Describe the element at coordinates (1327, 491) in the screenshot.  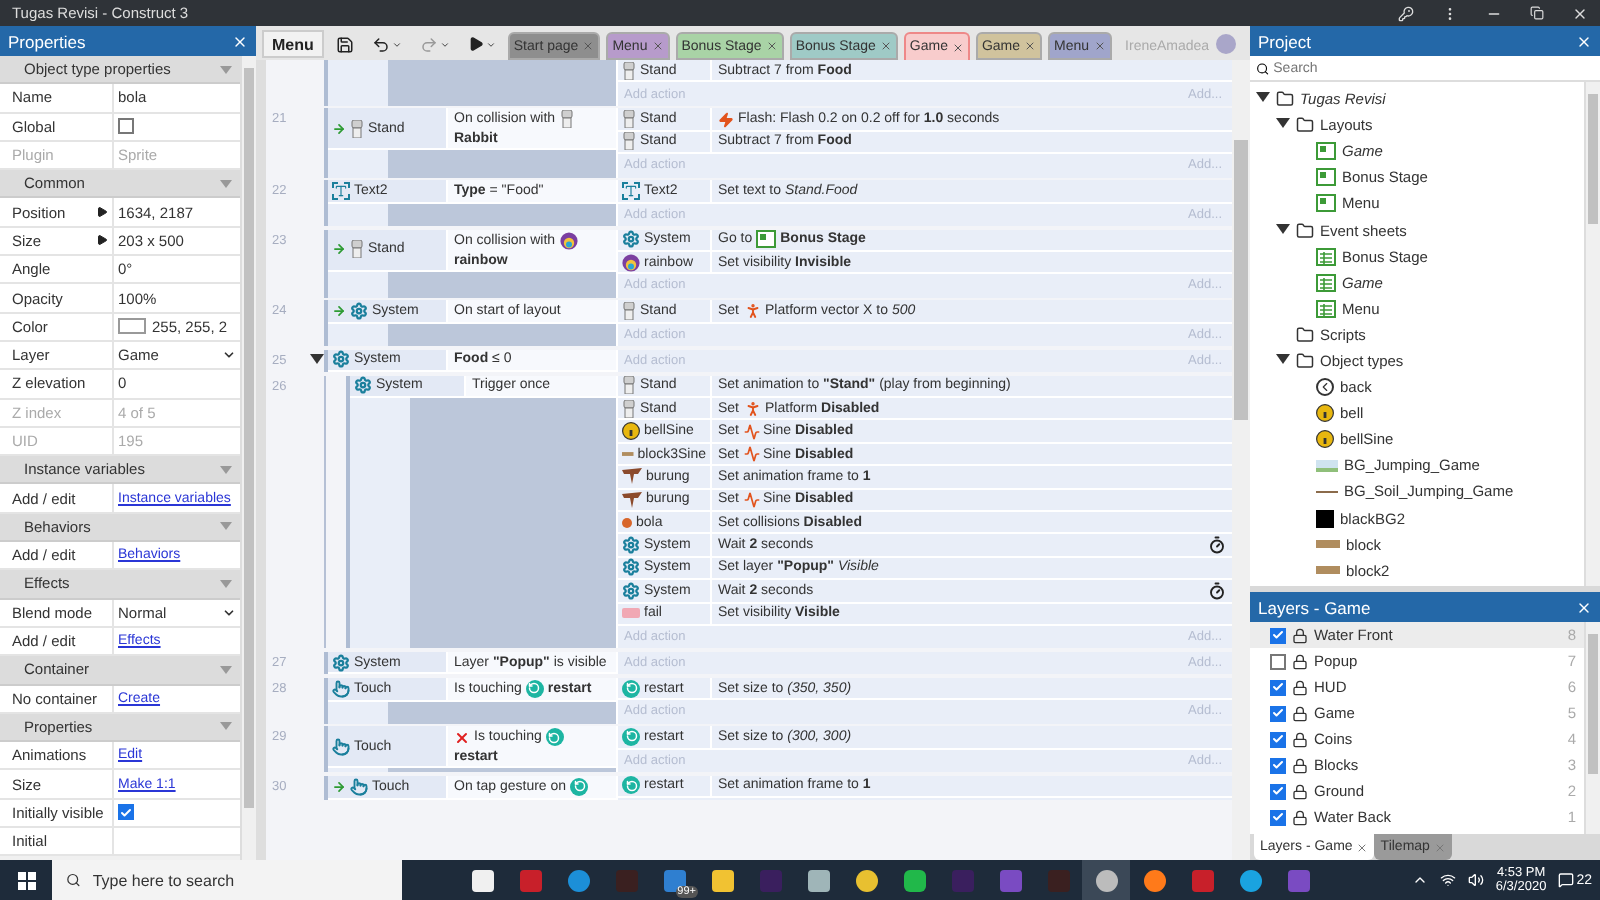
I see `line-icon` at that location.